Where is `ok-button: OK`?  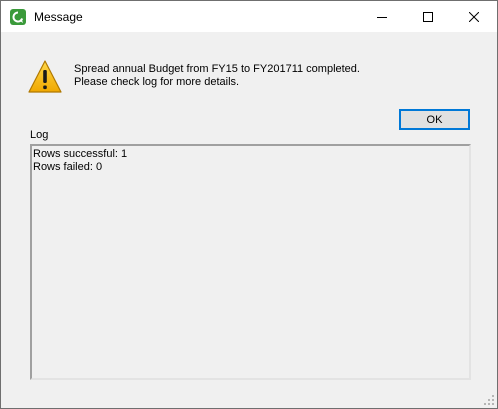
ok-button: OK is located at coordinates (434, 119).